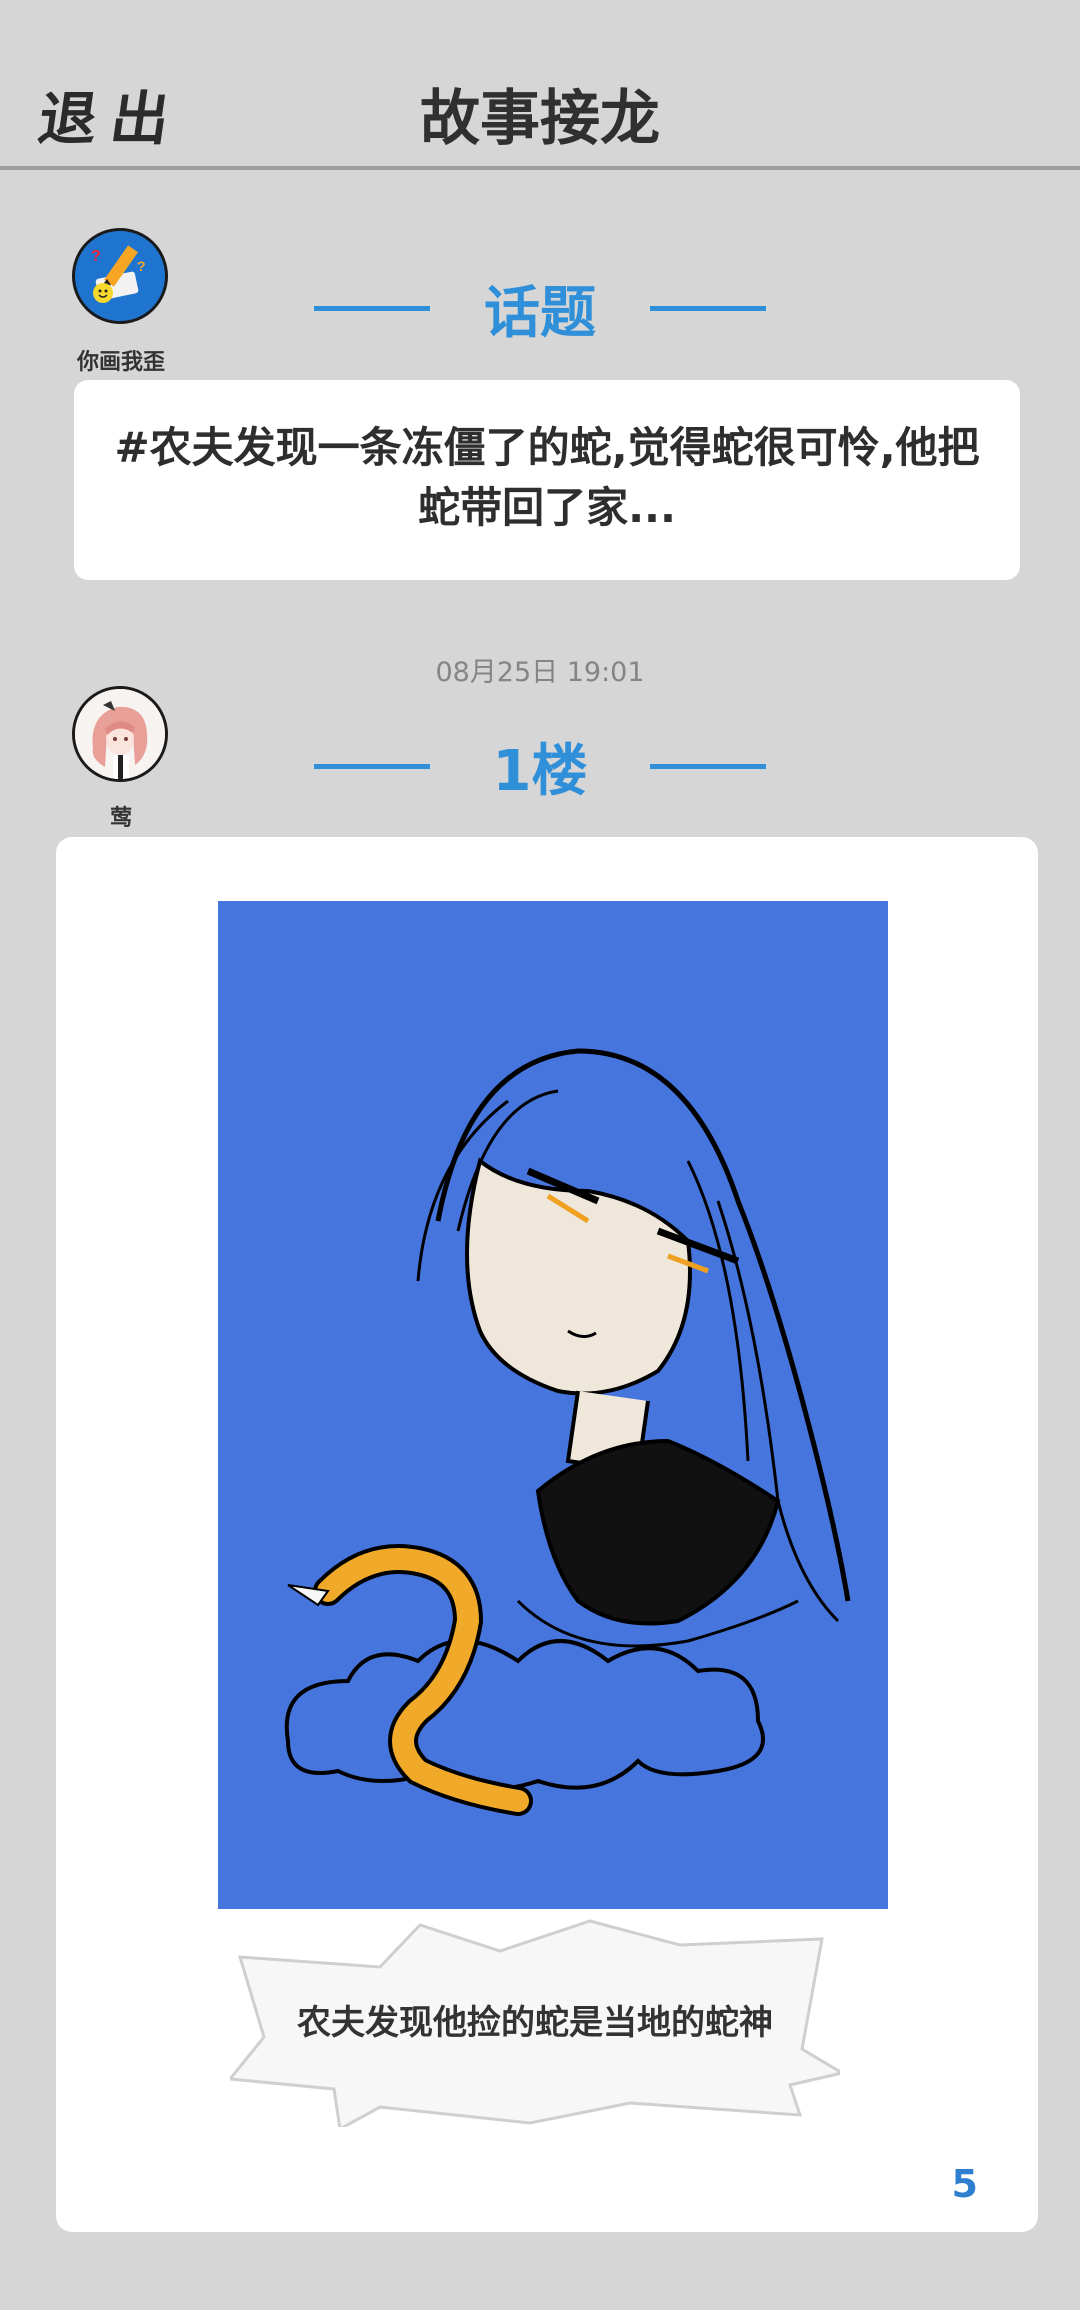 Image resolution: width=1080 pixels, height=2310 pixels. What do you see at coordinates (540, 119) in the screenshot?
I see `page-title: 故事接龙` at bounding box center [540, 119].